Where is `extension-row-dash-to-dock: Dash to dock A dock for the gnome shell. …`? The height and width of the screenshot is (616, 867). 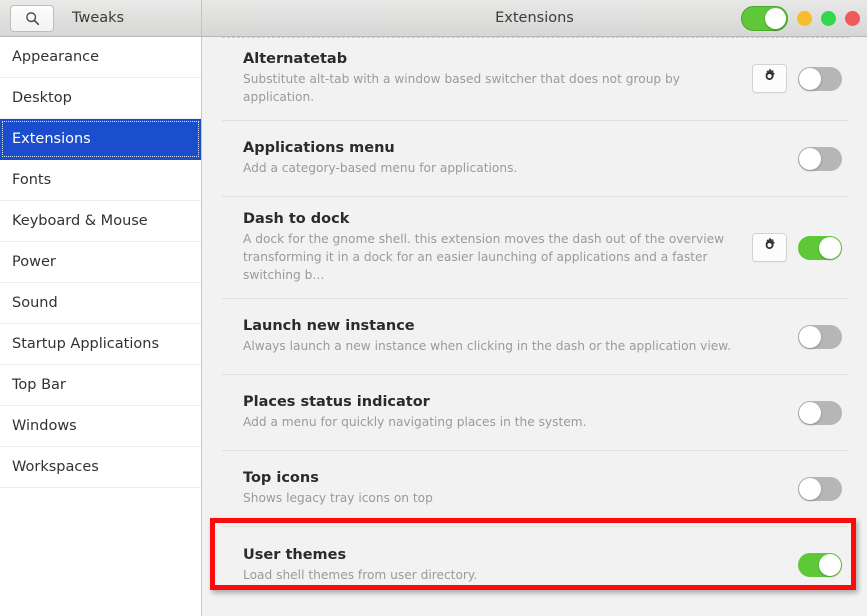 extension-row-dash-to-dock: Dash to dock A dock for the gnome shell. … is located at coordinates (535, 248).